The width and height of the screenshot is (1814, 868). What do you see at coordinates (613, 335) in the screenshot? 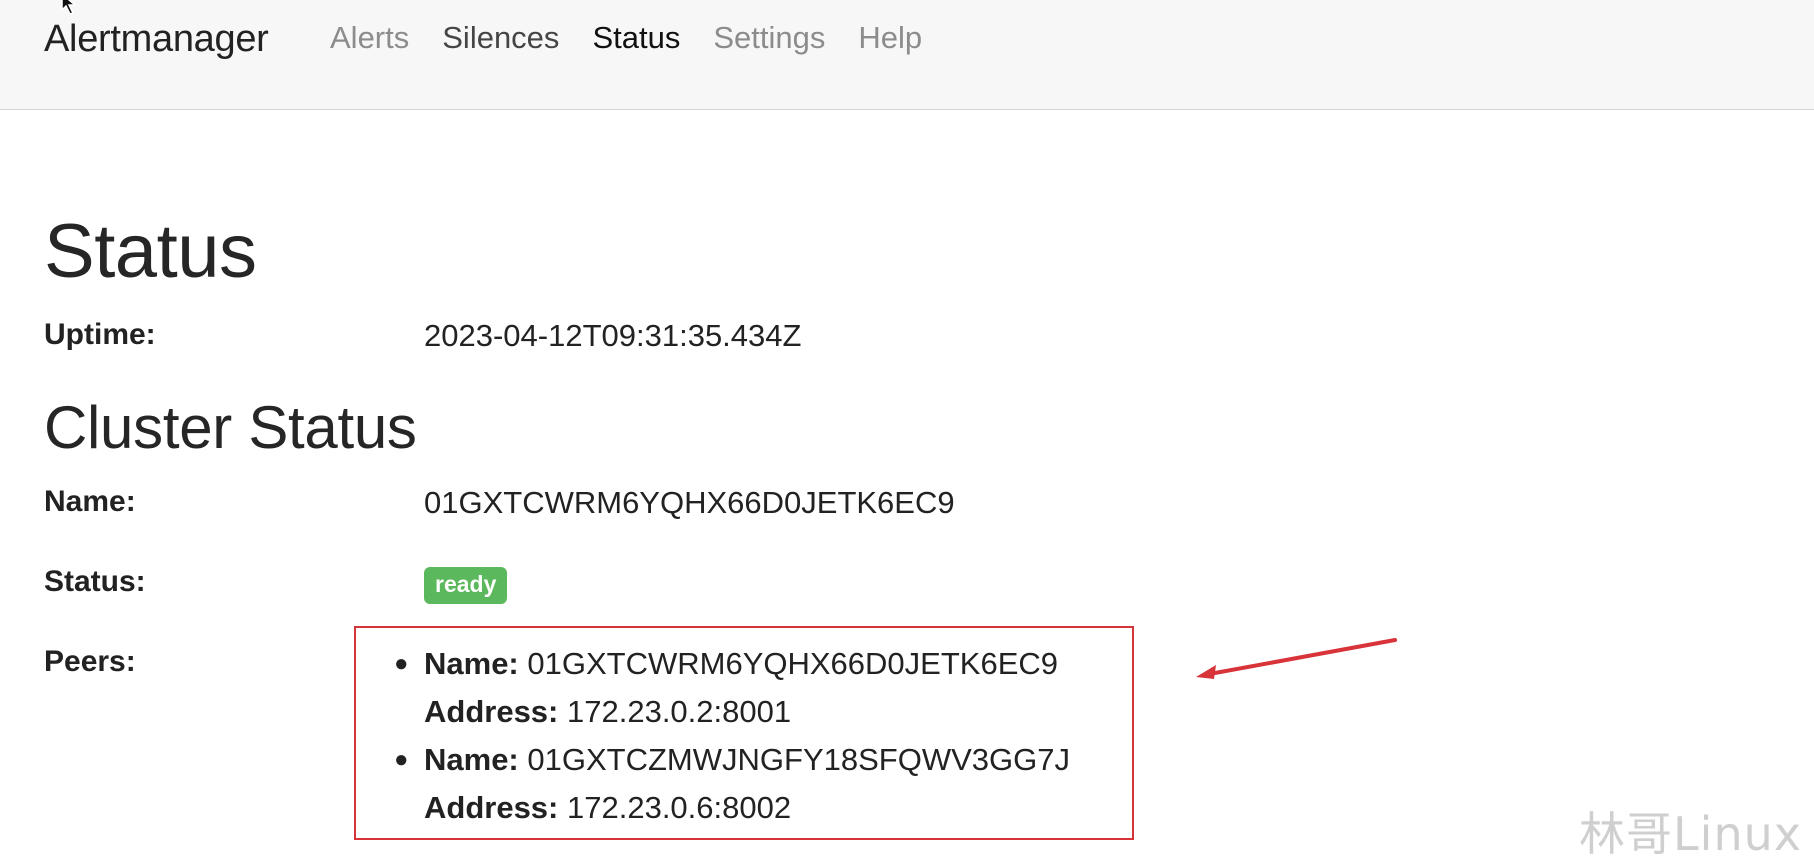
I see `uptime-value: 2023-04-12T09:31:35.434Z` at bounding box center [613, 335].